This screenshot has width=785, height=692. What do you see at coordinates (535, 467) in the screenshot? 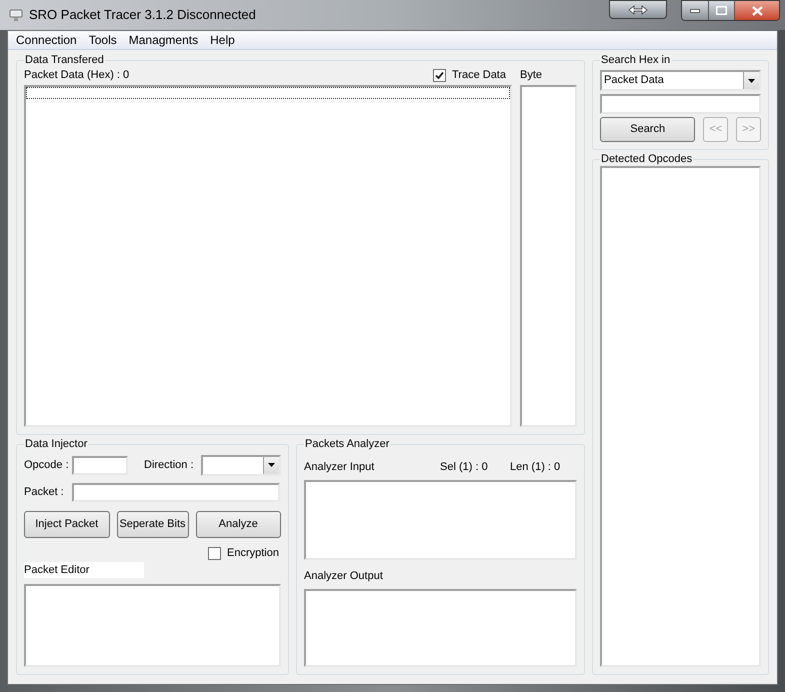
I see `len-label: Len (1) : 0` at bounding box center [535, 467].